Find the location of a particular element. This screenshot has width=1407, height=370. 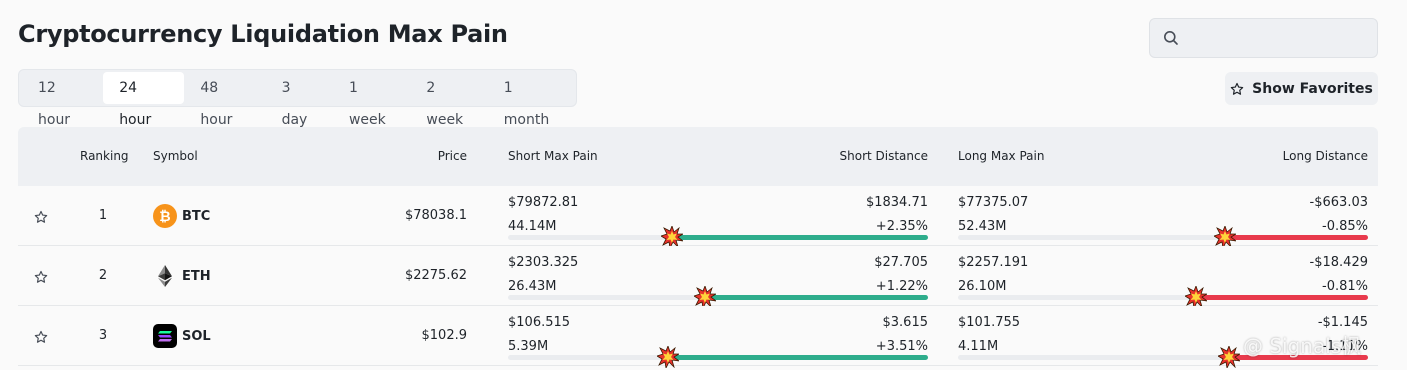

long-max-pain-volume: 26.10M is located at coordinates (982, 286).